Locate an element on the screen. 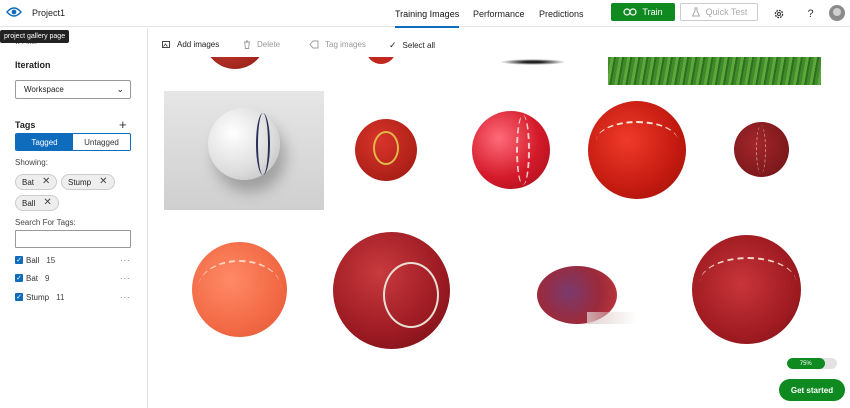 This screenshot has width=850, height=408. train-button: Train is located at coordinates (643, 12).